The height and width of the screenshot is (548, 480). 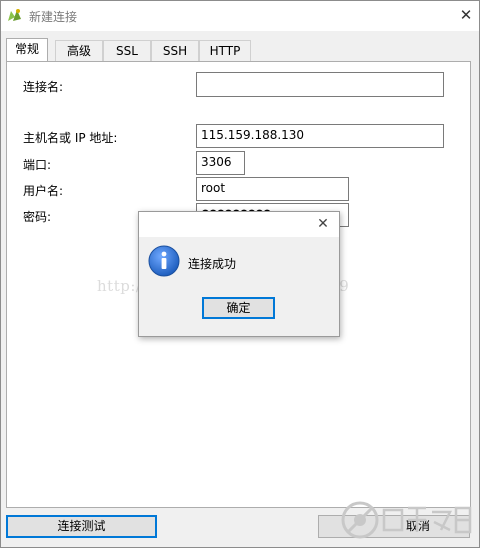 I want to click on username-label: 用户名:, so click(x=43, y=191).